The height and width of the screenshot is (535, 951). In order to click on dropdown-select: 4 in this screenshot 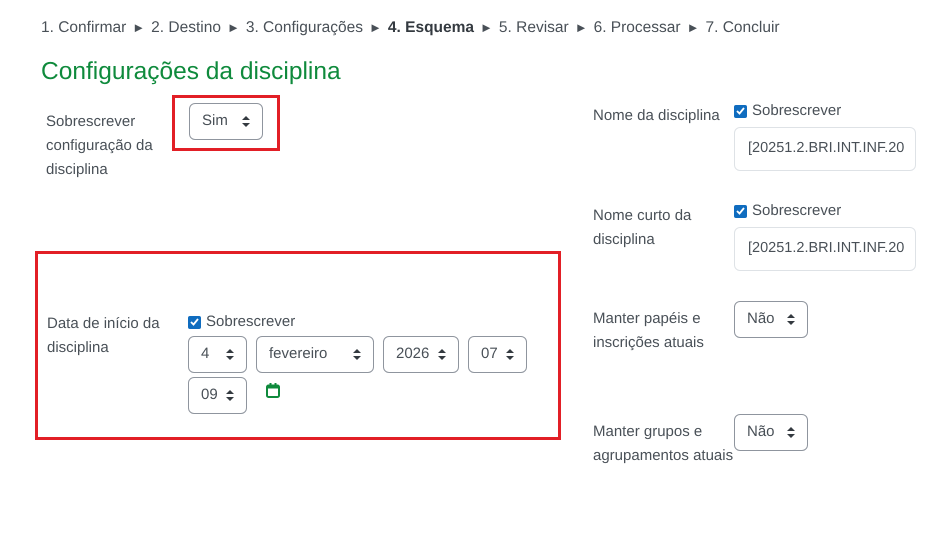, I will do `click(217, 354)`.